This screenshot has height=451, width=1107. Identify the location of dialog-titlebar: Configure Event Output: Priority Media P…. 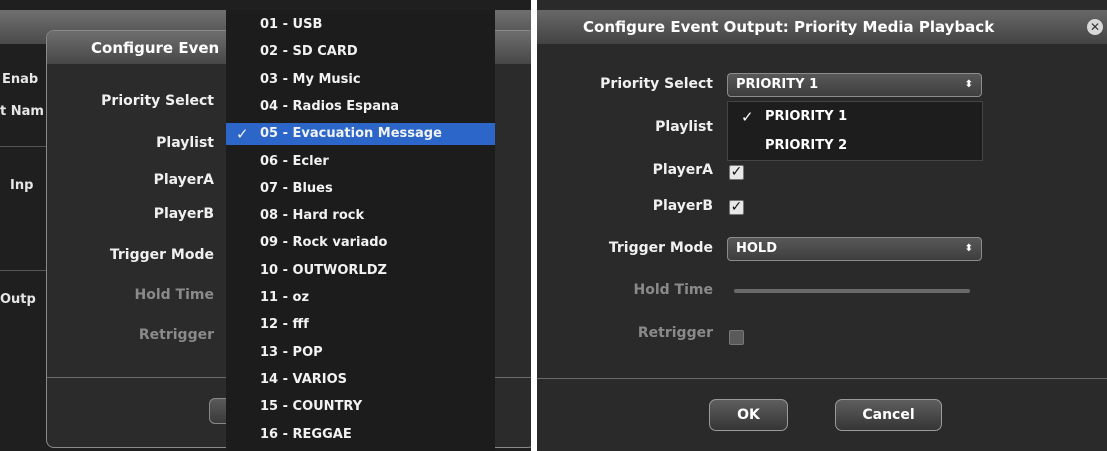
(822, 27).